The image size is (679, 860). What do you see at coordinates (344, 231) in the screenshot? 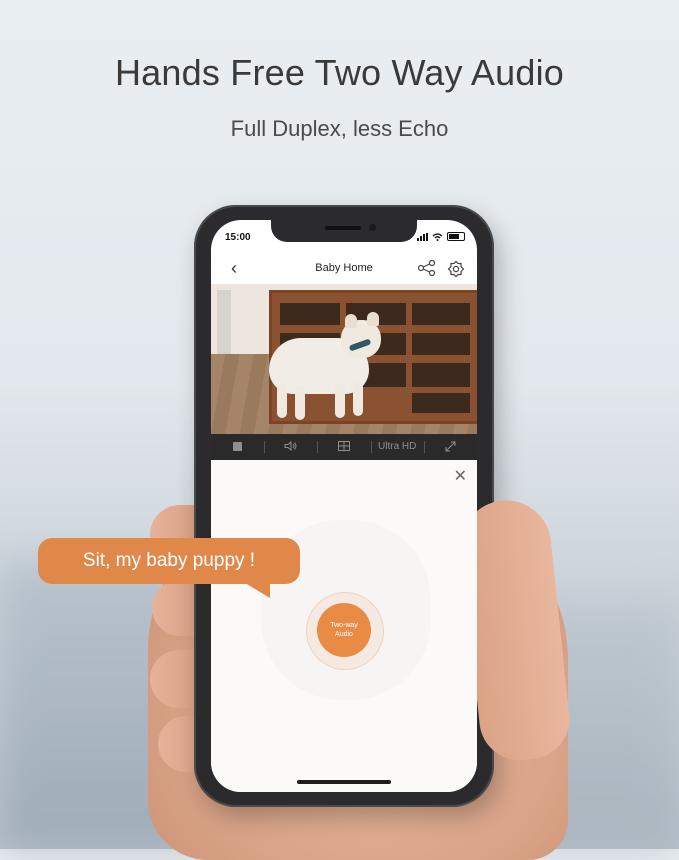
I see `notch` at bounding box center [344, 231].